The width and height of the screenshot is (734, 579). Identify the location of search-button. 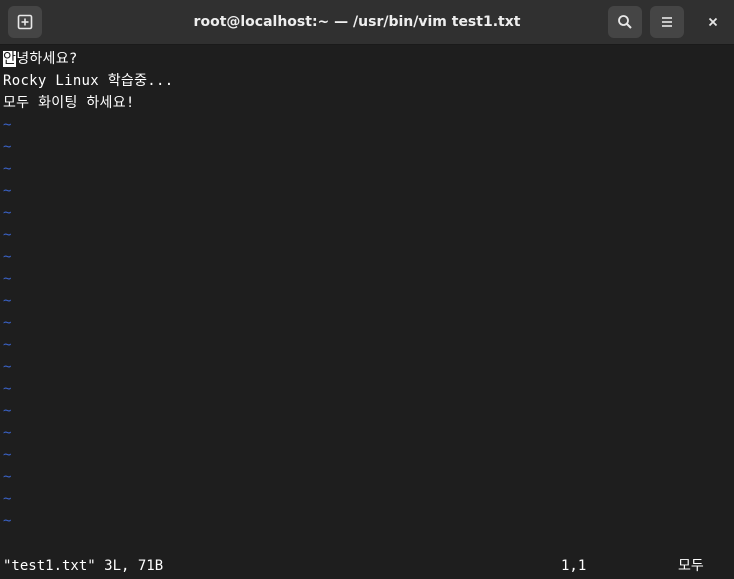
(625, 22).